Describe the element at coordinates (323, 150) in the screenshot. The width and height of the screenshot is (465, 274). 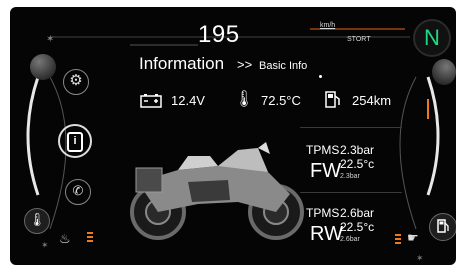
I see `tpms-front-label: TPMS` at that location.